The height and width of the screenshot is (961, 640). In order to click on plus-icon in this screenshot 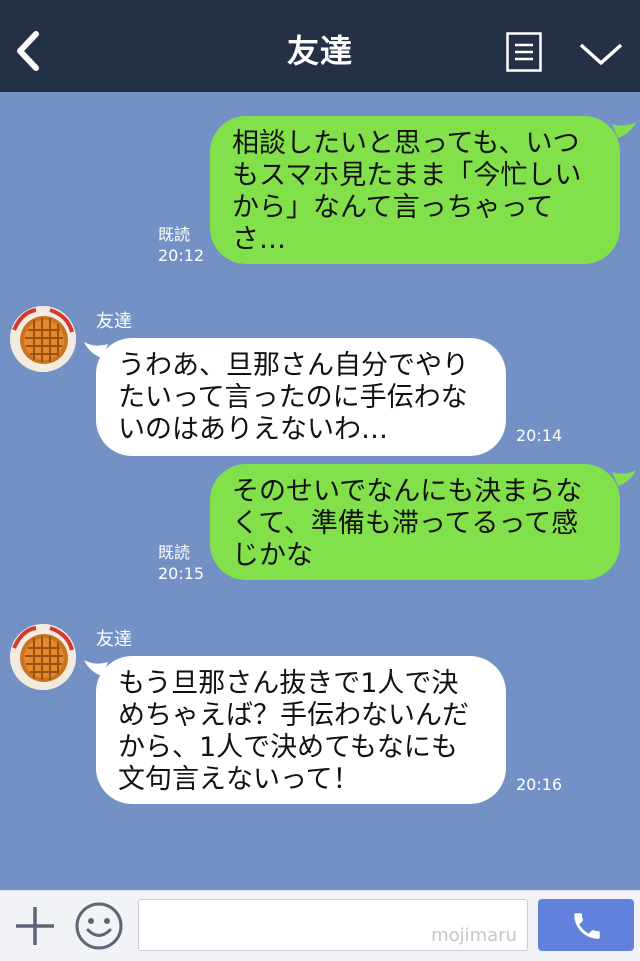, I will do `click(35, 926)`.